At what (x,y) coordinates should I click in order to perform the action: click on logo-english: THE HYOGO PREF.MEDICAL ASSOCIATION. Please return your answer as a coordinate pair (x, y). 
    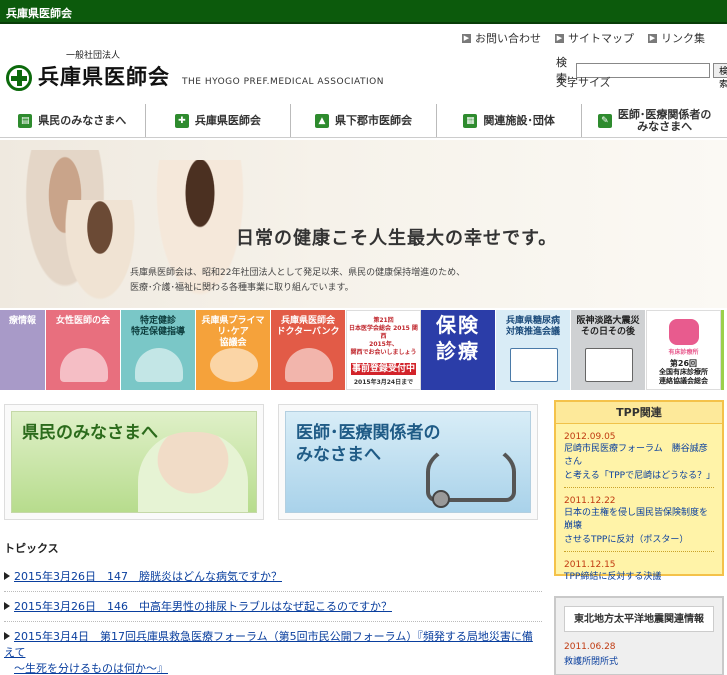
    Looking at the image, I should click on (283, 82).